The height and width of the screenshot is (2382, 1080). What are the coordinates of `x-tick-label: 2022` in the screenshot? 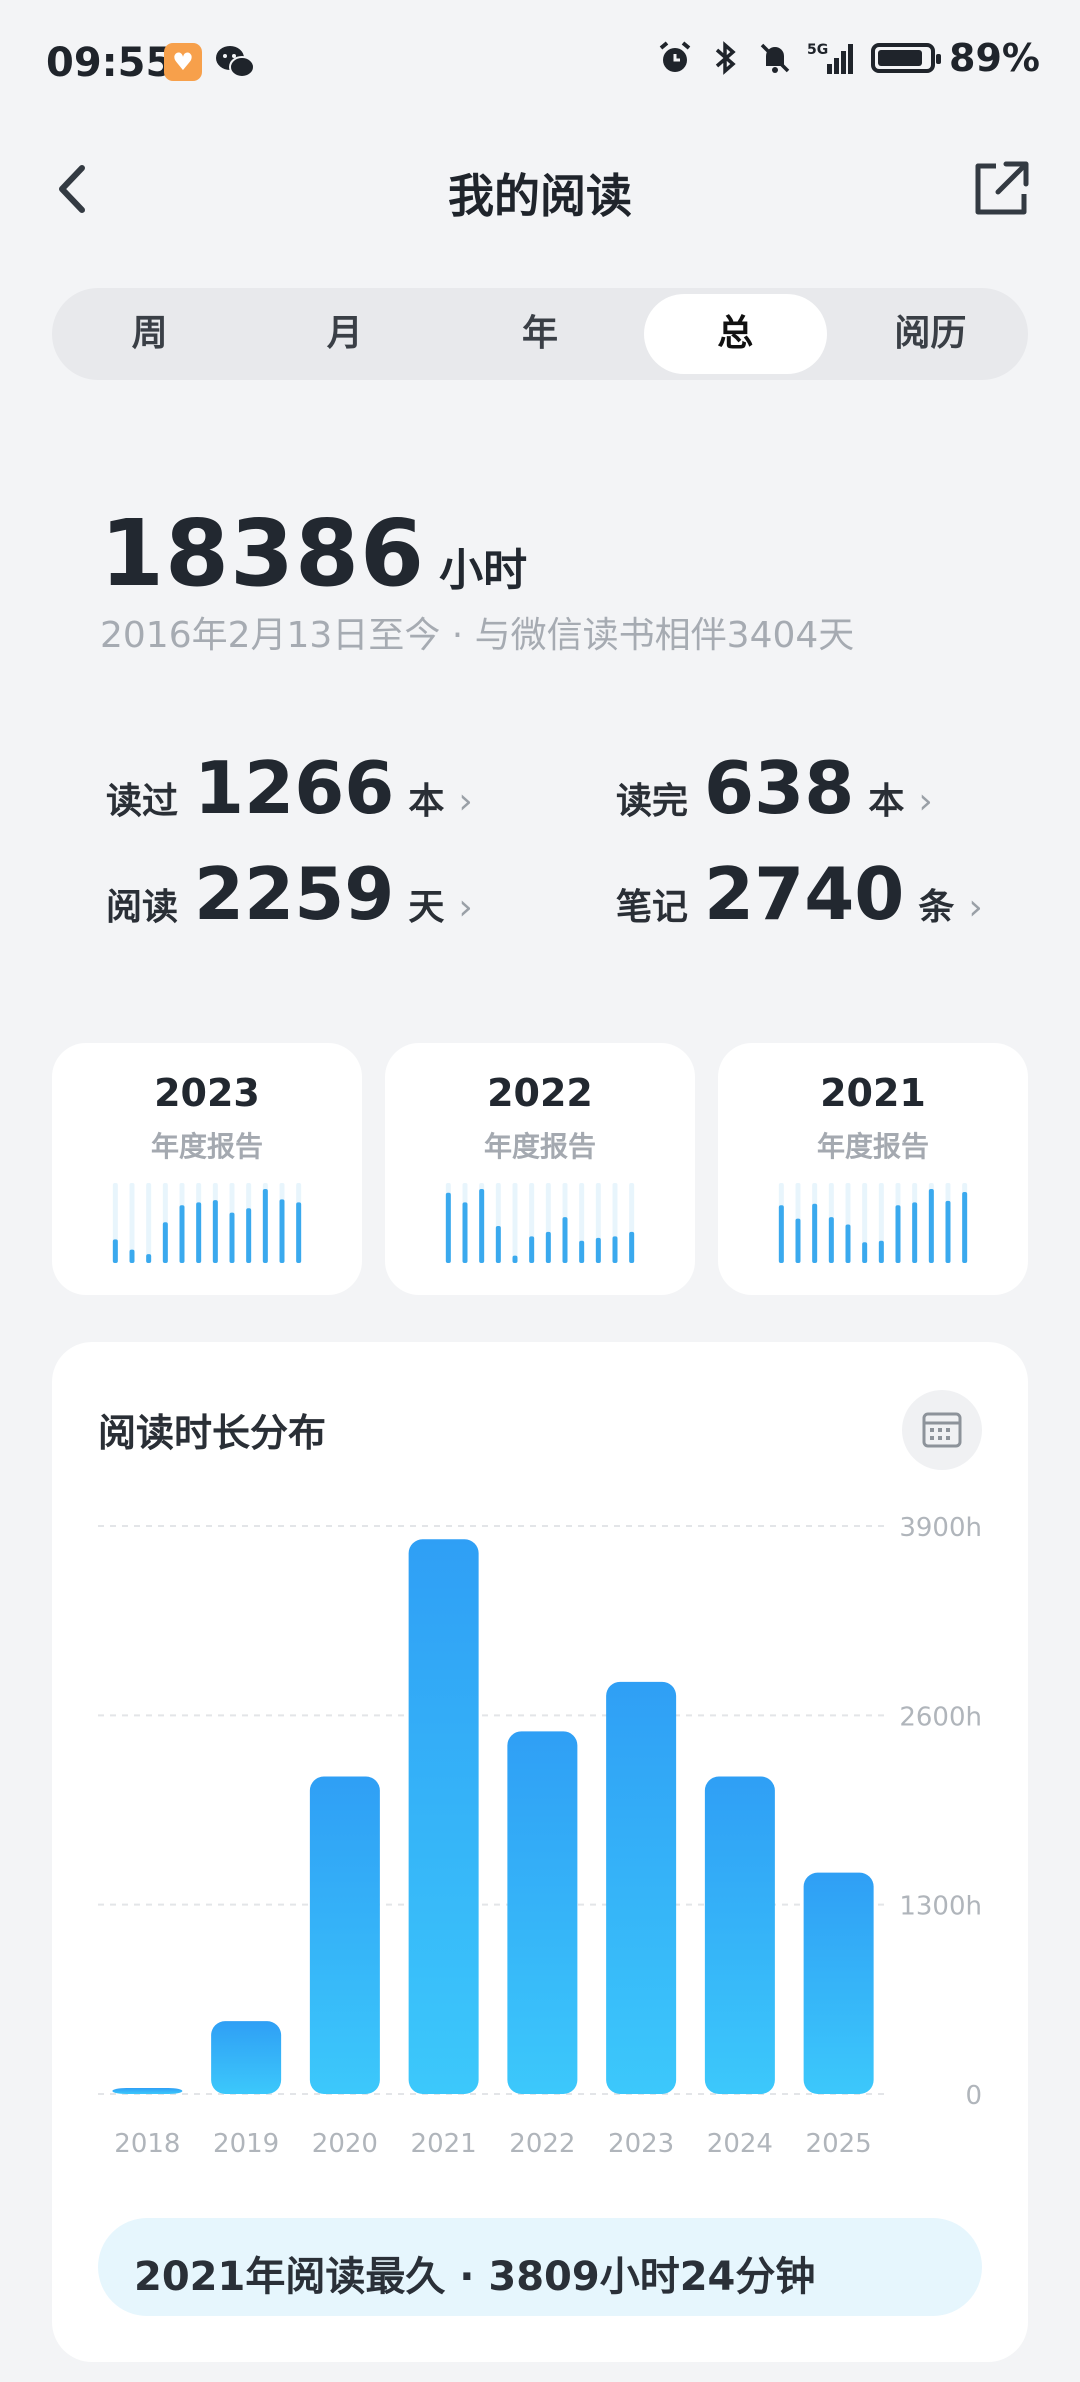 It's located at (542, 2144).